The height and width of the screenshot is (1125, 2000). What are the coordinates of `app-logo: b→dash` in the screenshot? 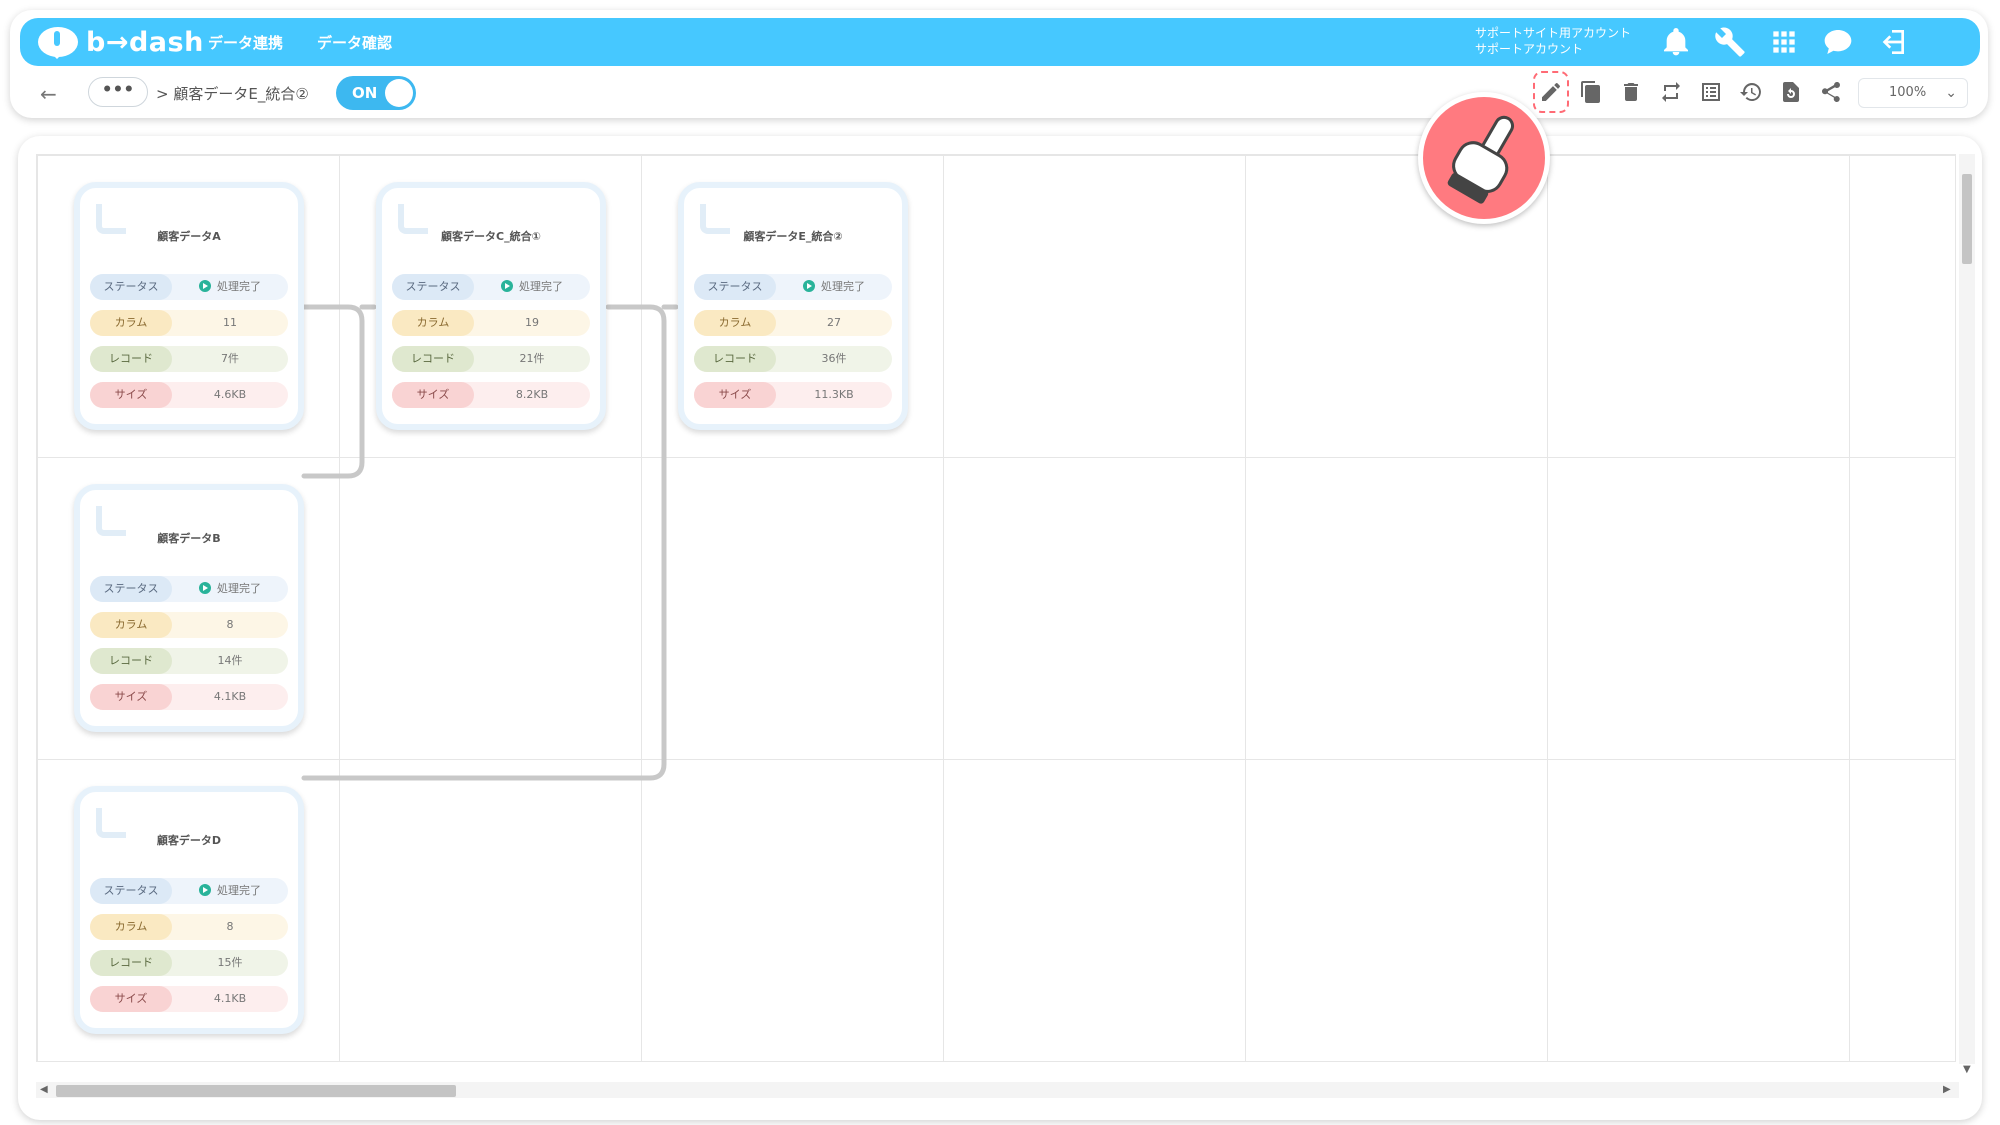 It's located at (121, 42).